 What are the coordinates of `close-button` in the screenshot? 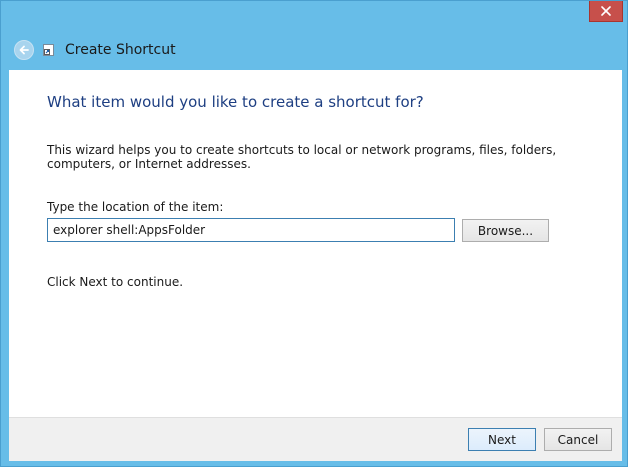 It's located at (606, 11).